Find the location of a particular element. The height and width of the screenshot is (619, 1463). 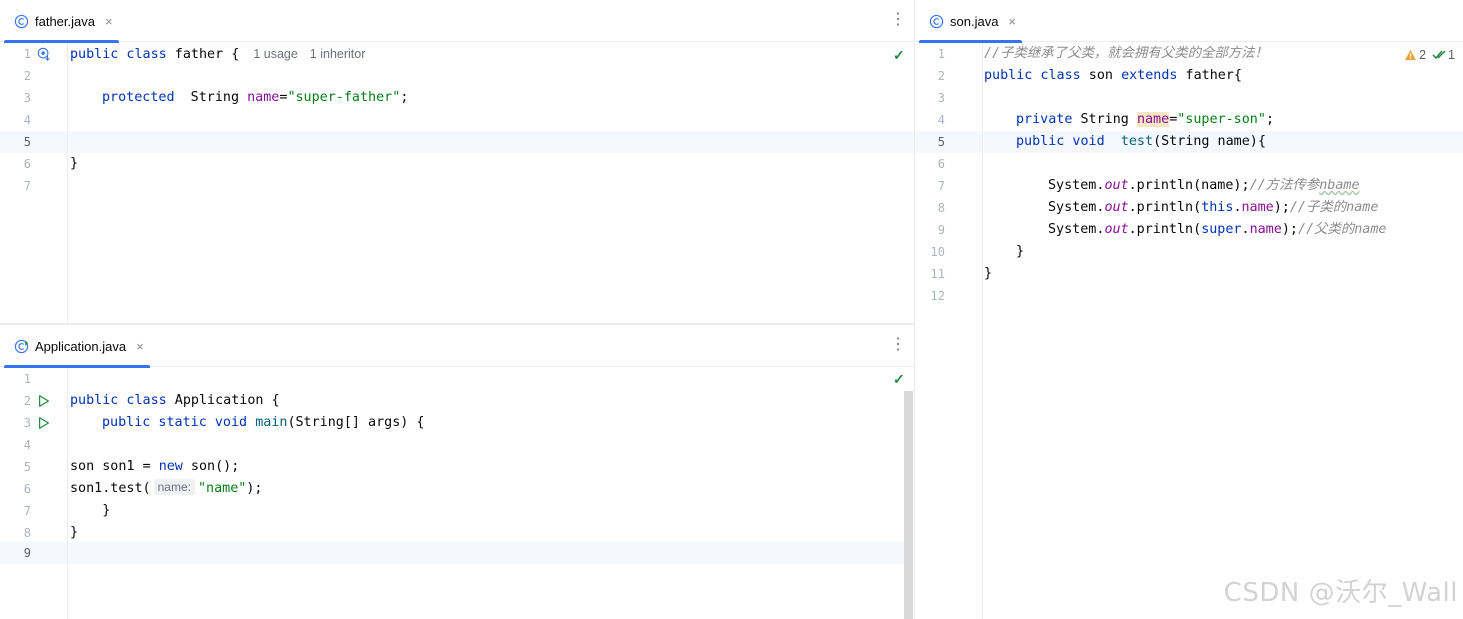

check-count: 1 is located at coordinates (1451, 55).